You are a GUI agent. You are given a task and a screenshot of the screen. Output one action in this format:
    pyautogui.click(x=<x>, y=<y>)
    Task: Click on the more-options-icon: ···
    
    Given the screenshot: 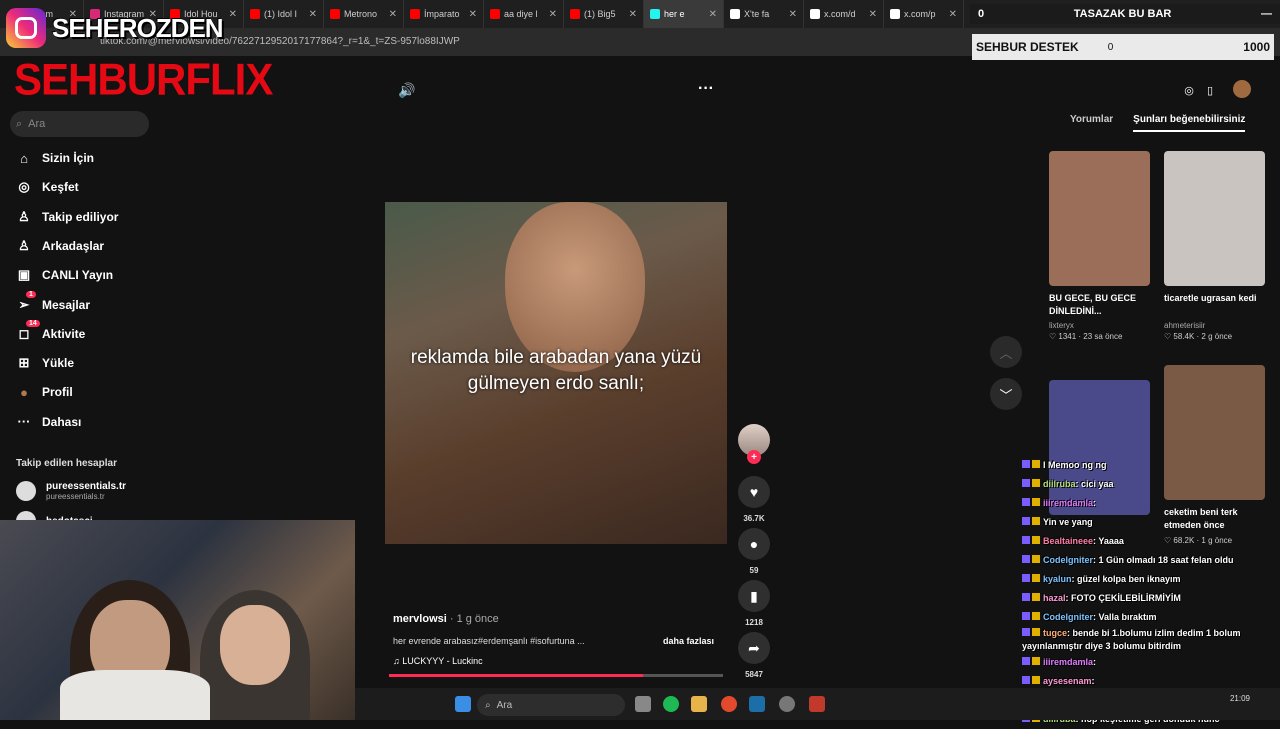 What is the action you would take?
    pyautogui.click(x=706, y=89)
    